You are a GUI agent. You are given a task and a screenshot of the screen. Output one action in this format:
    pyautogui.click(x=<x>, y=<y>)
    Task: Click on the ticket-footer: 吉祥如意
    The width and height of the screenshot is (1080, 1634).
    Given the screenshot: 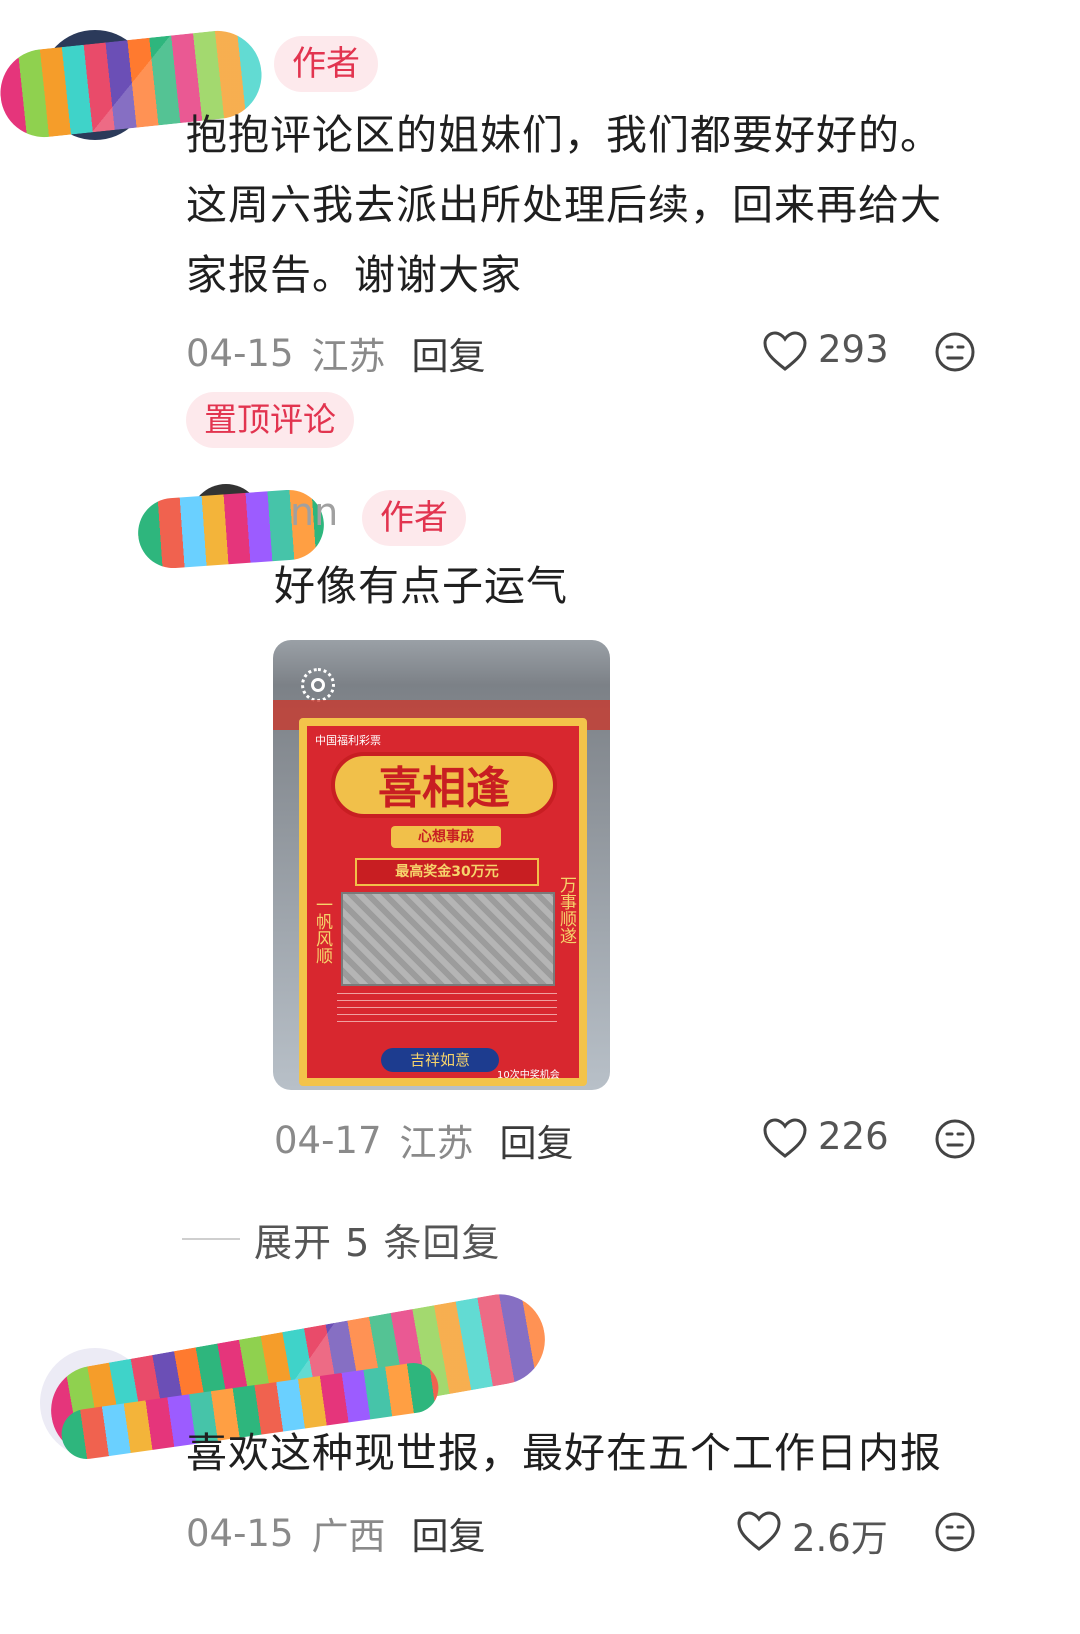 What is the action you would take?
    pyautogui.click(x=440, y=1060)
    